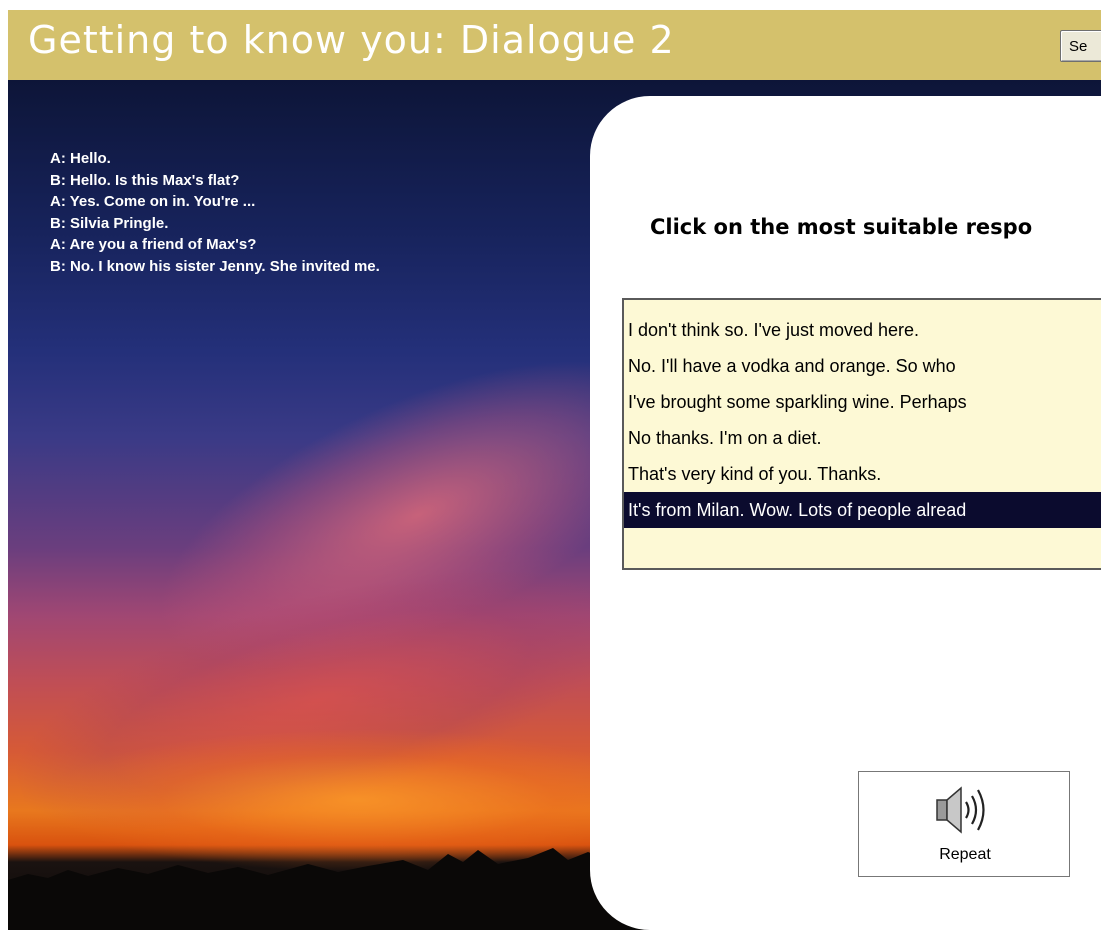  What do you see at coordinates (1080, 46) in the screenshot?
I see `setup-button: Se` at bounding box center [1080, 46].